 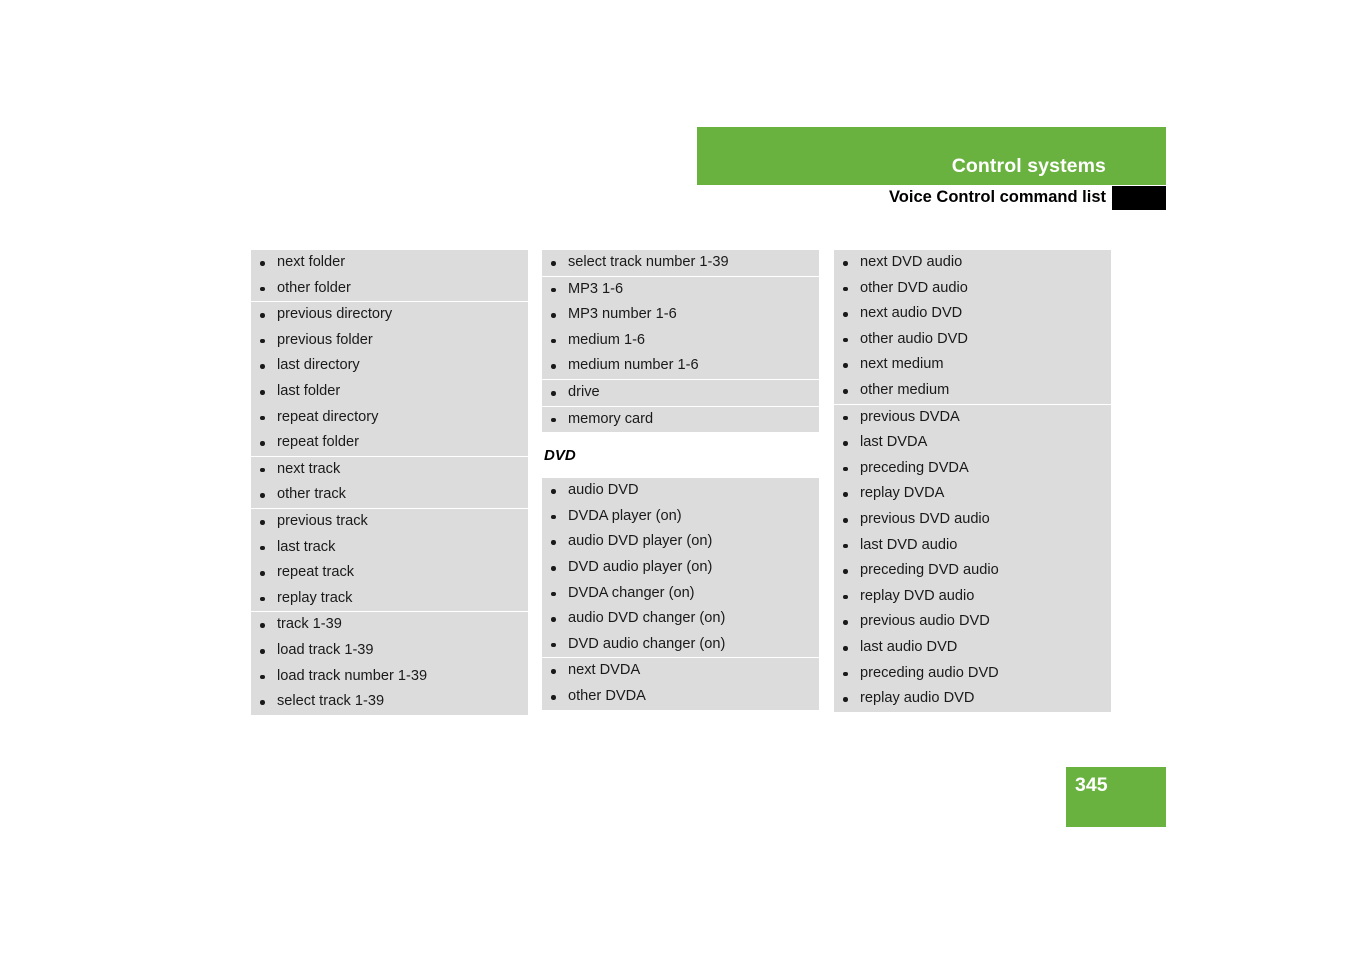 I want to click on command-list-item: memory card, so click(x=680, y=420).